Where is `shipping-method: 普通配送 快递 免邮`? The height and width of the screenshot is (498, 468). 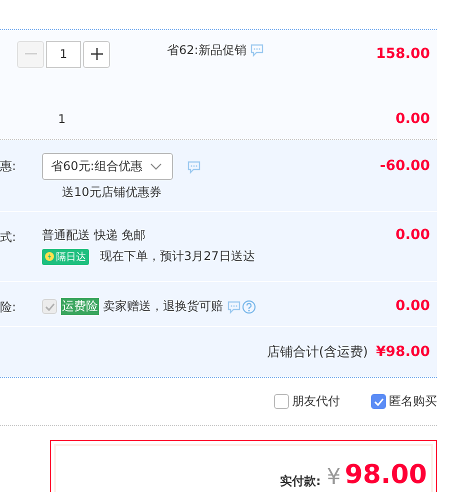
shipping-method: 普通配送 快递 免邮 is located at coordinates (94, 235).